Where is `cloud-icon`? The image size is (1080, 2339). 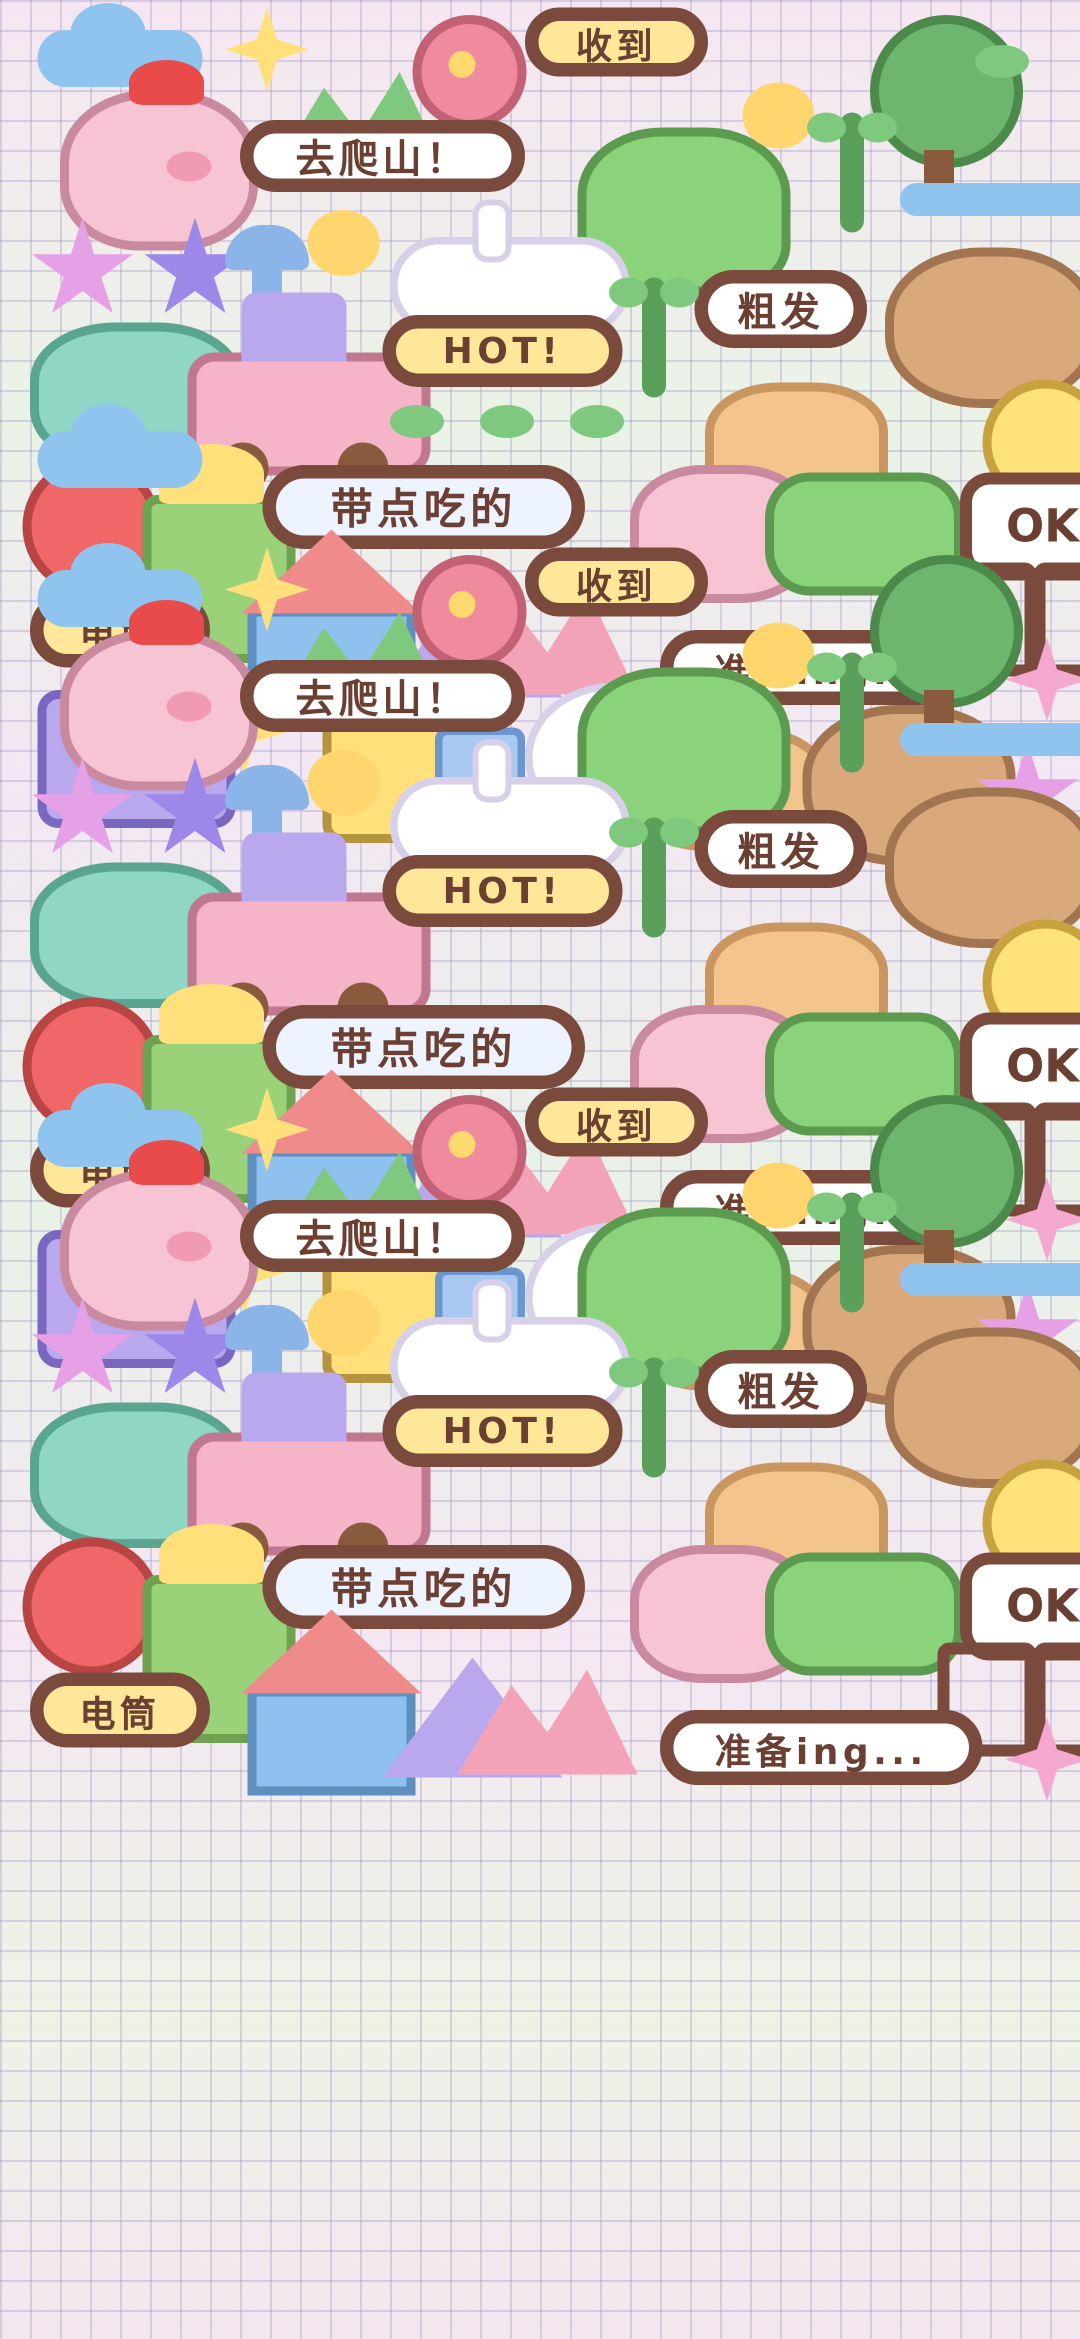
cloud-icon is located at coordinates (120, 446).